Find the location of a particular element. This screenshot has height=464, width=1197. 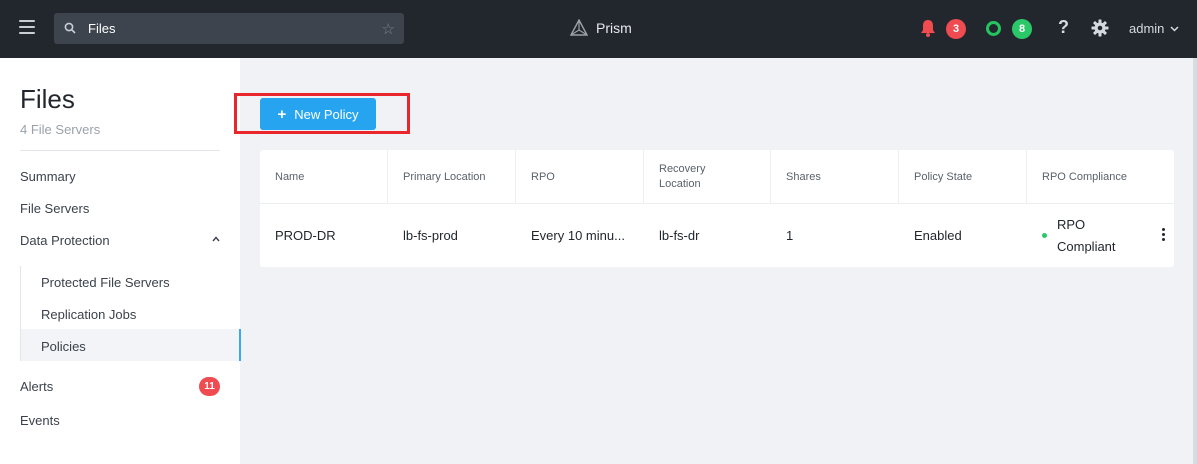

user-menu: admin is located at coordinates (1154, 28).